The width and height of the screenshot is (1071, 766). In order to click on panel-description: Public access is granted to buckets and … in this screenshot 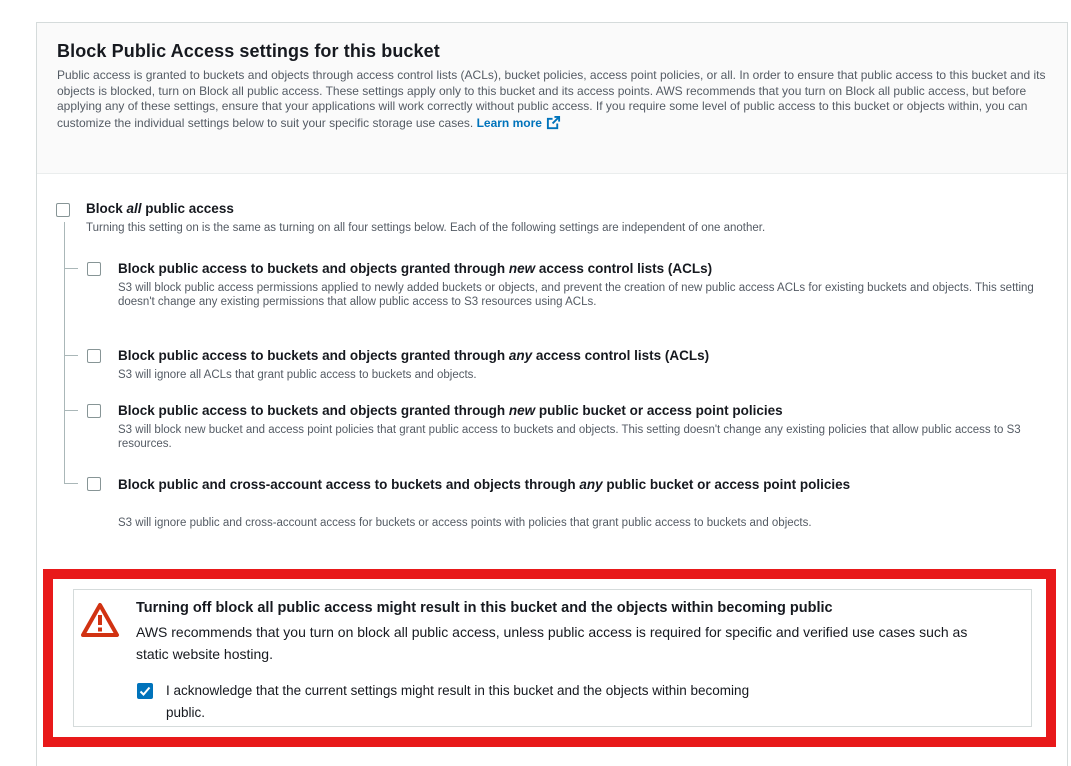, I will do `click(552, 101)`.